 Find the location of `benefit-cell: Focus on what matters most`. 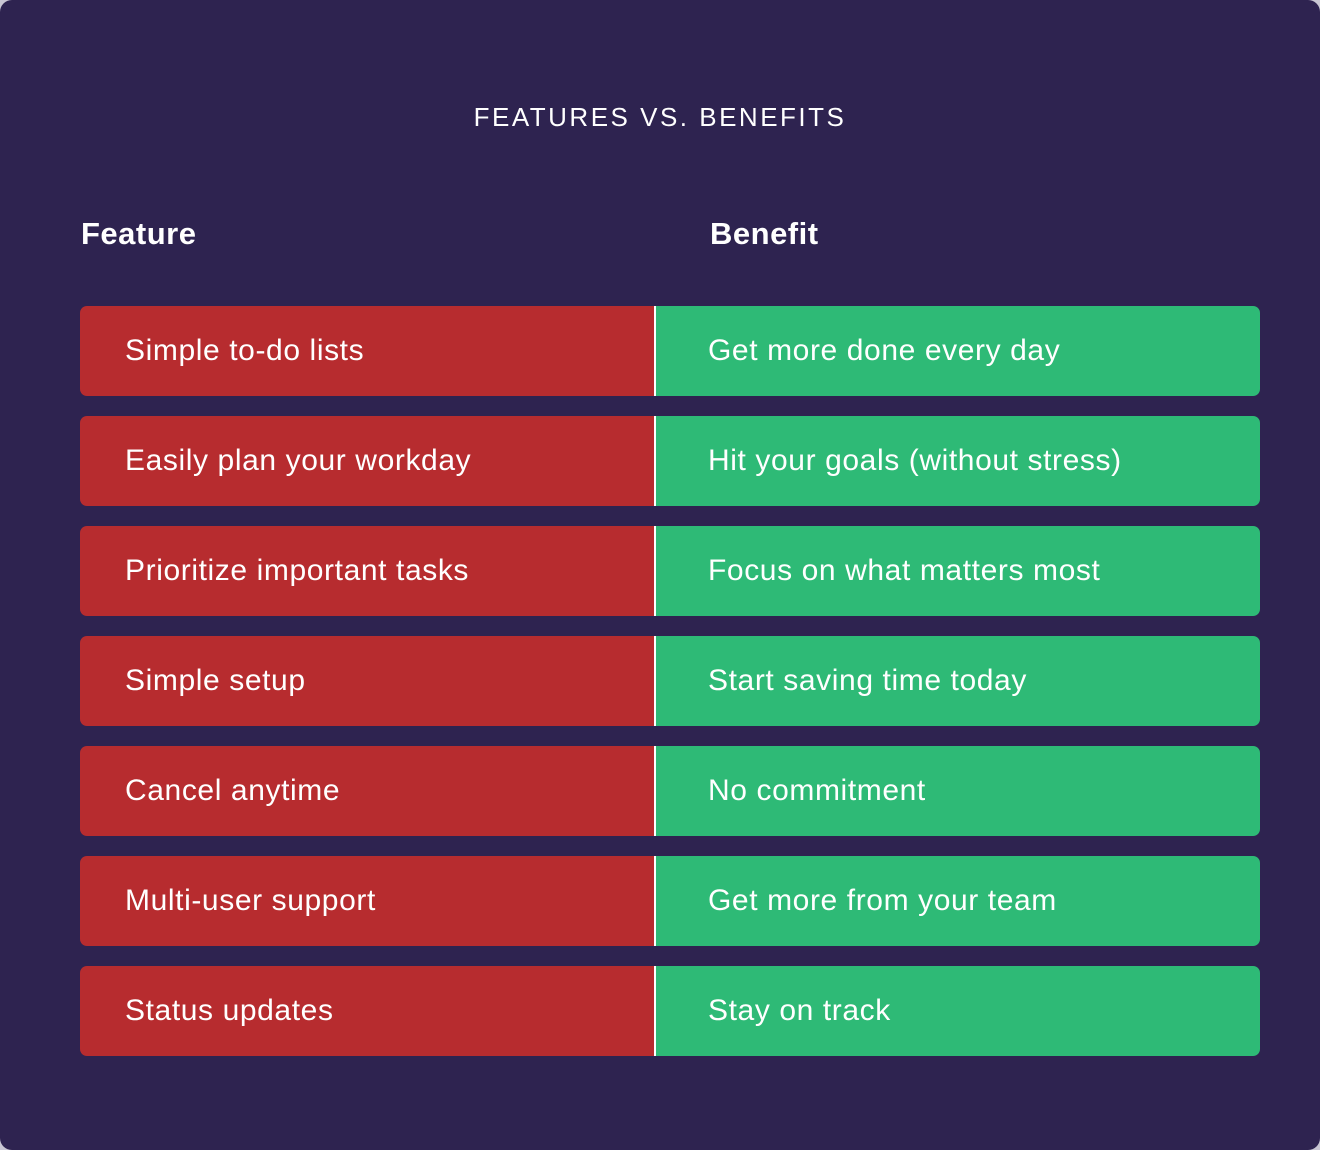

benefit-cell: Focus on what matters most is located at coordinates (958, 571).